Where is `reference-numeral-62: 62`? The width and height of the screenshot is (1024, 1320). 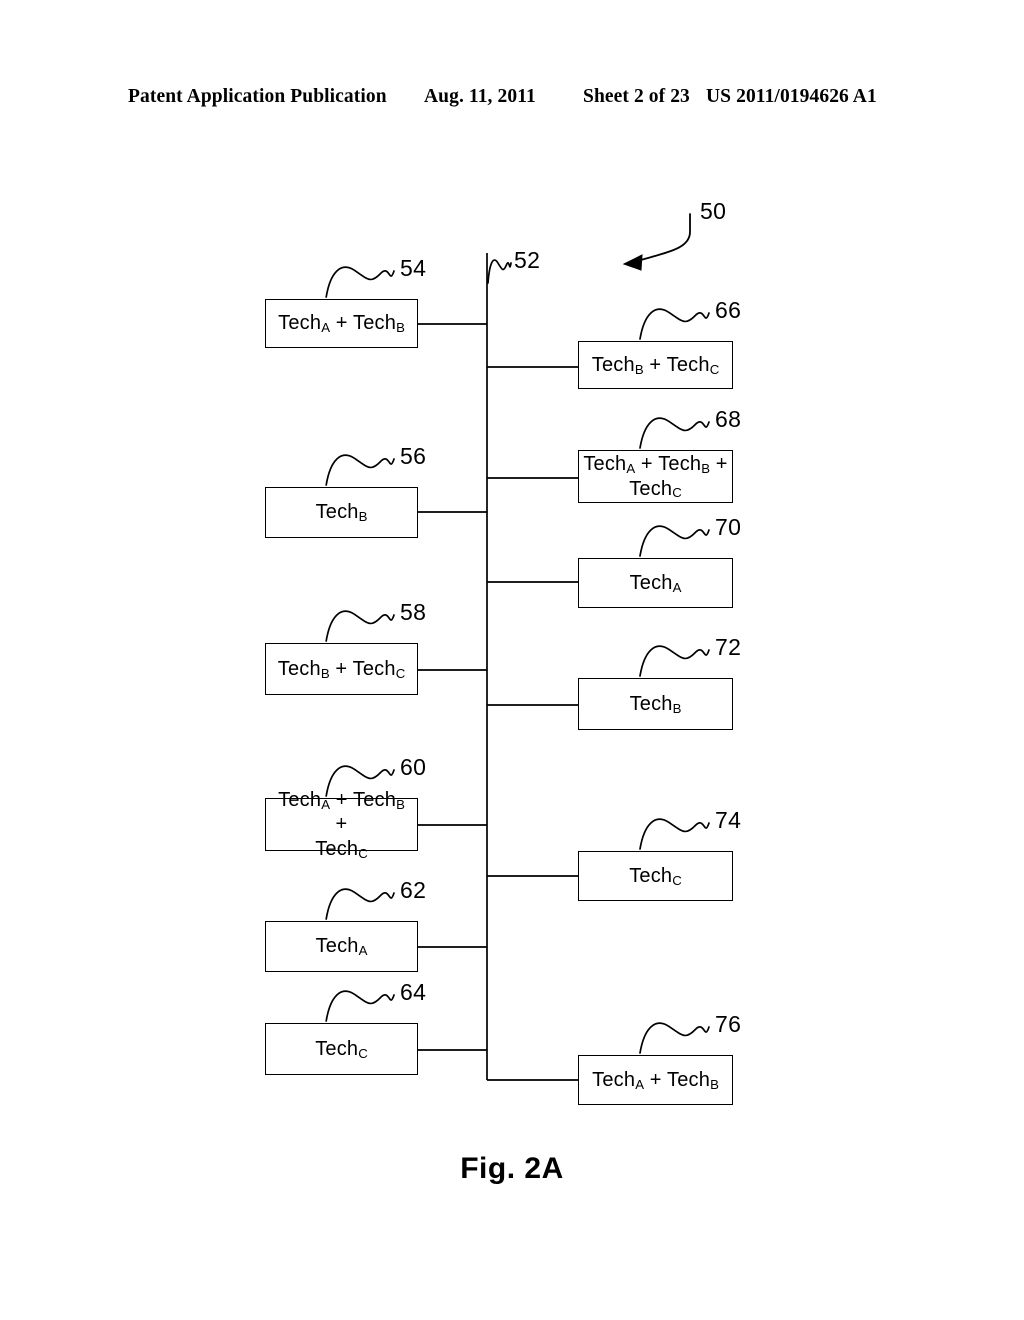 reference-numeral-62: 62 is located at coordinates (413, 890).